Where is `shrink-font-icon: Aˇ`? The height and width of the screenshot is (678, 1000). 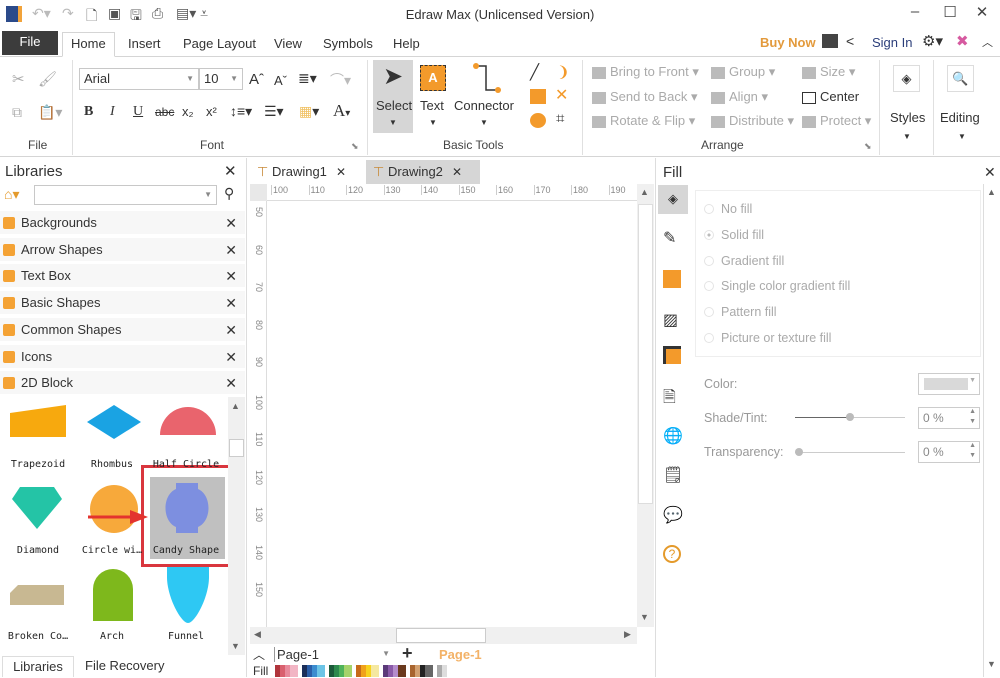 shrink-font-icon: Aˇ is located at coordinates (280, 80).